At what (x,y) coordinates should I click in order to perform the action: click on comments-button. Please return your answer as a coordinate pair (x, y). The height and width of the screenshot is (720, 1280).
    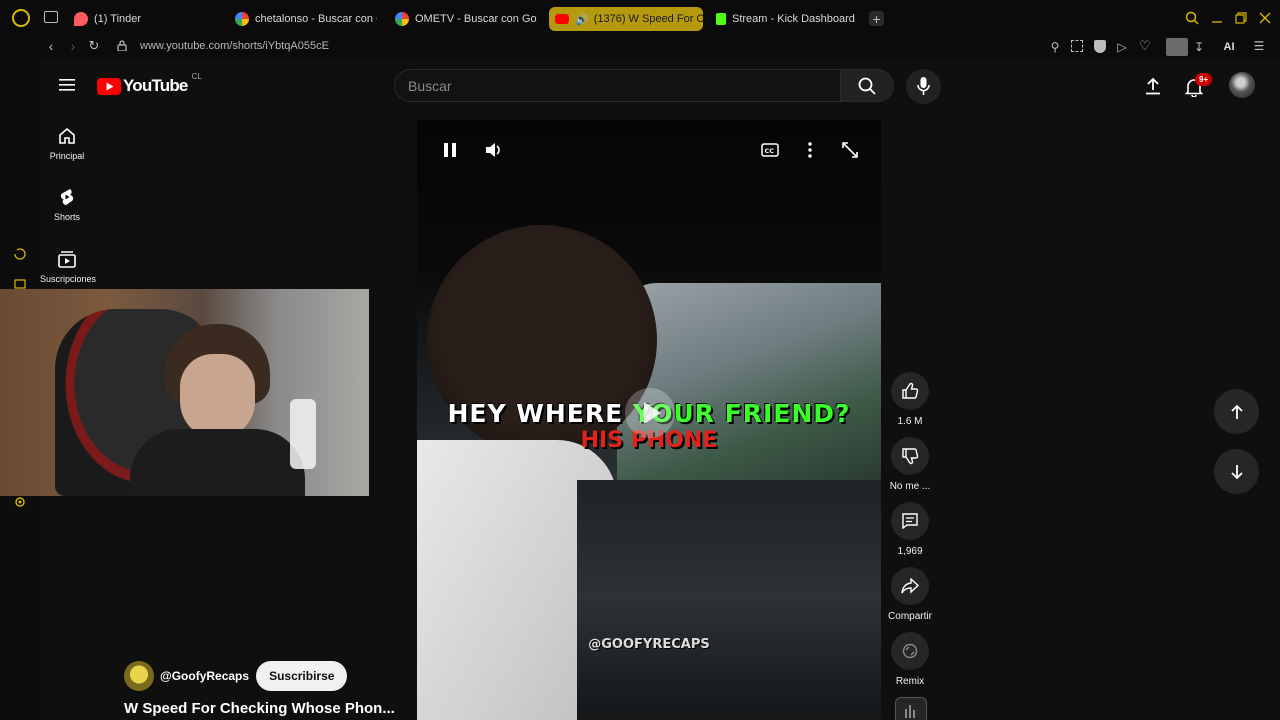
    Looking at the image, I should click on (910, 521).